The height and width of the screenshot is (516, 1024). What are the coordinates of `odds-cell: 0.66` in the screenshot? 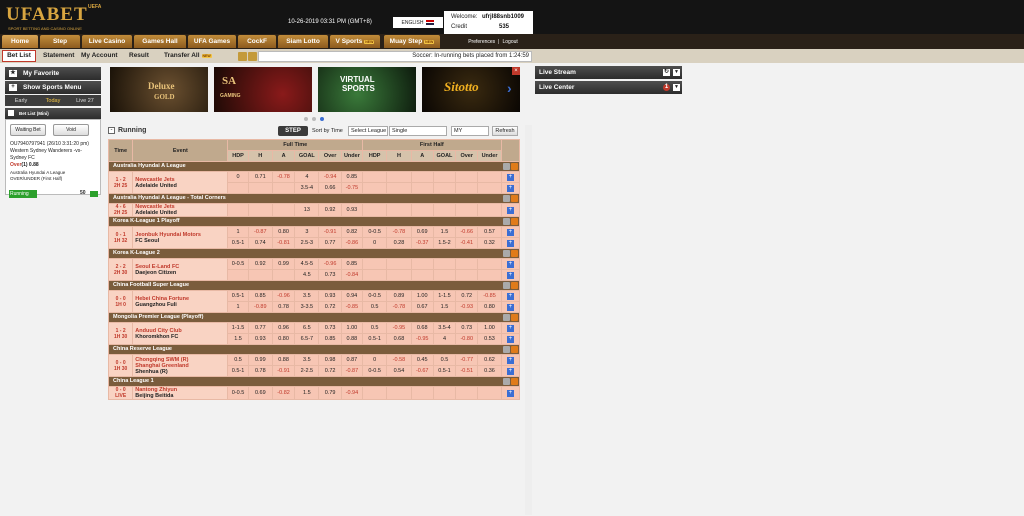 It's located at (330, 188).